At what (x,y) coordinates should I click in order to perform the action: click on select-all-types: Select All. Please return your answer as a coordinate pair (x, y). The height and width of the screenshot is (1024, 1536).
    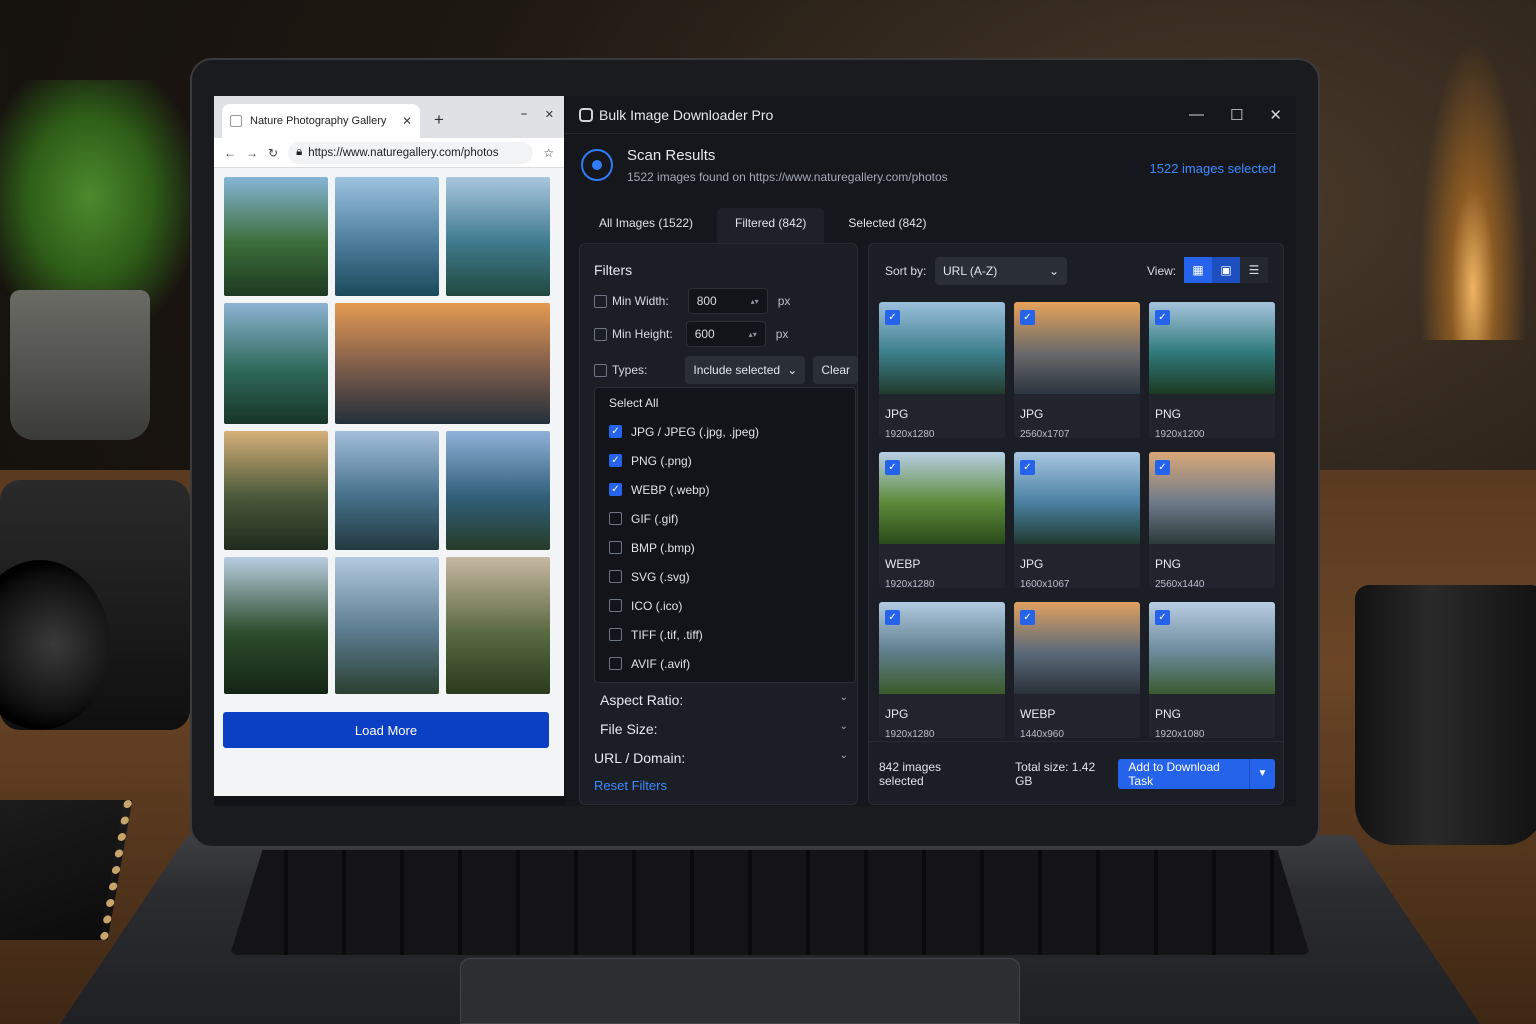
    Looking at the image, I should click on (725, 402).